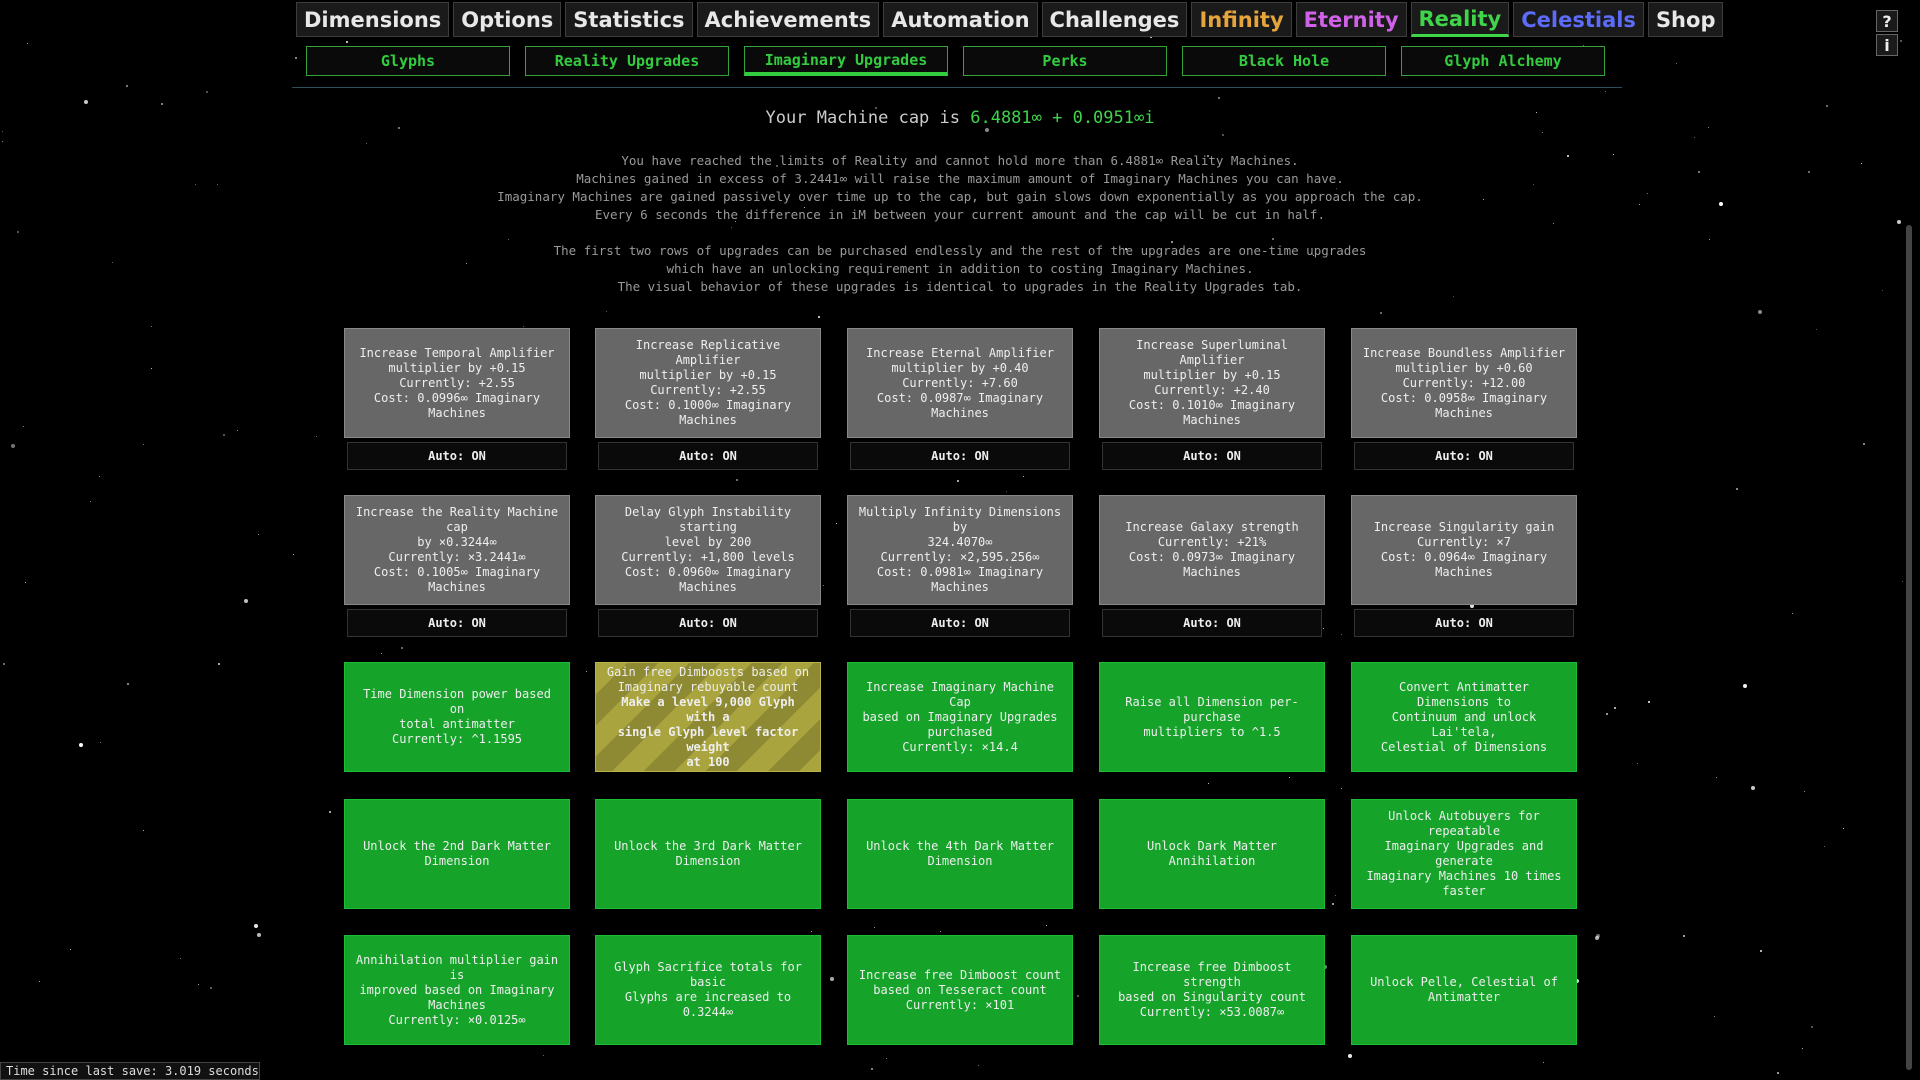 The width and height of the screenshot is (1920, 1080). Describe the element at coordinates (960, 1004) in the screenshot. I see `upgrade-line: Currently: ×101` at that location.